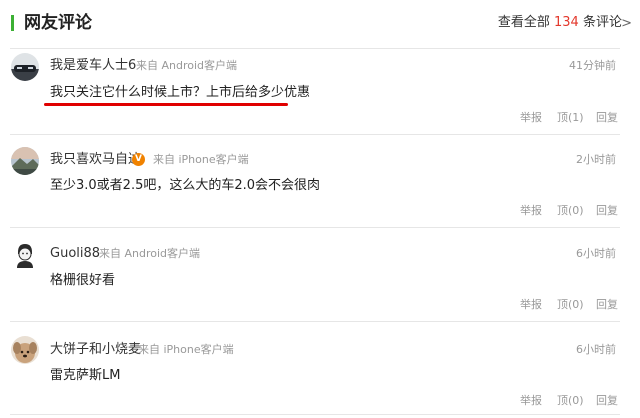  I want to click on comment-time: 41分钟前, so click(592, 65).